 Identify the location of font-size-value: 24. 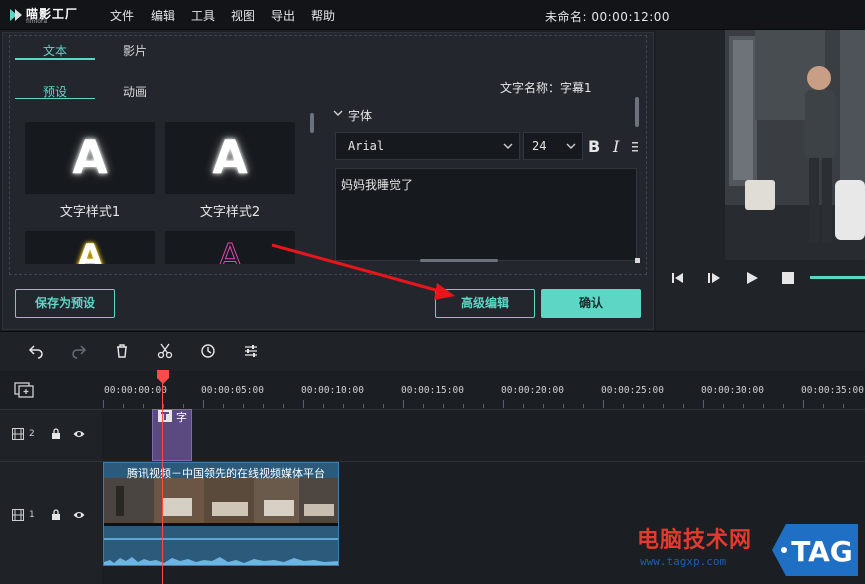
(539, 146).